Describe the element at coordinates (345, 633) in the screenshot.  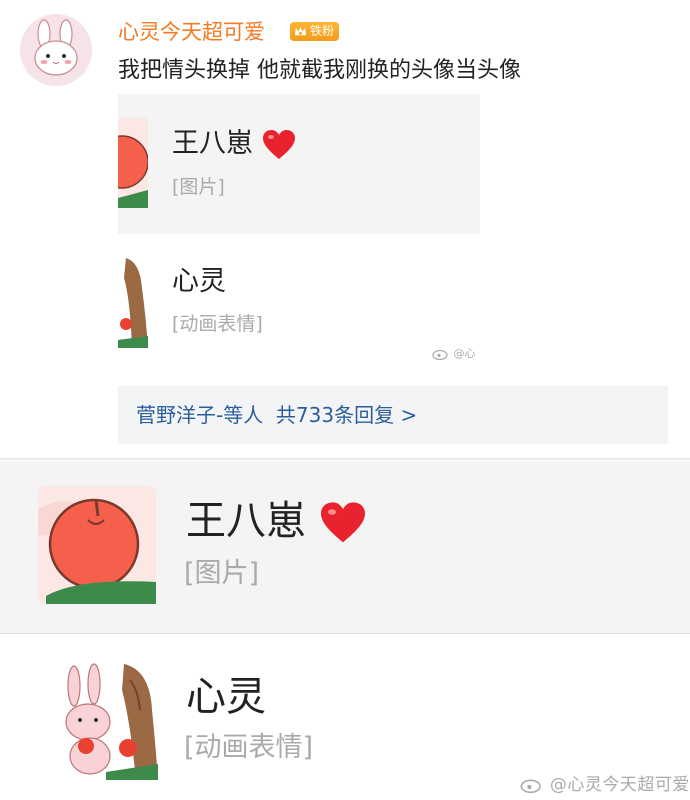
I see `chat-separator` at that location.